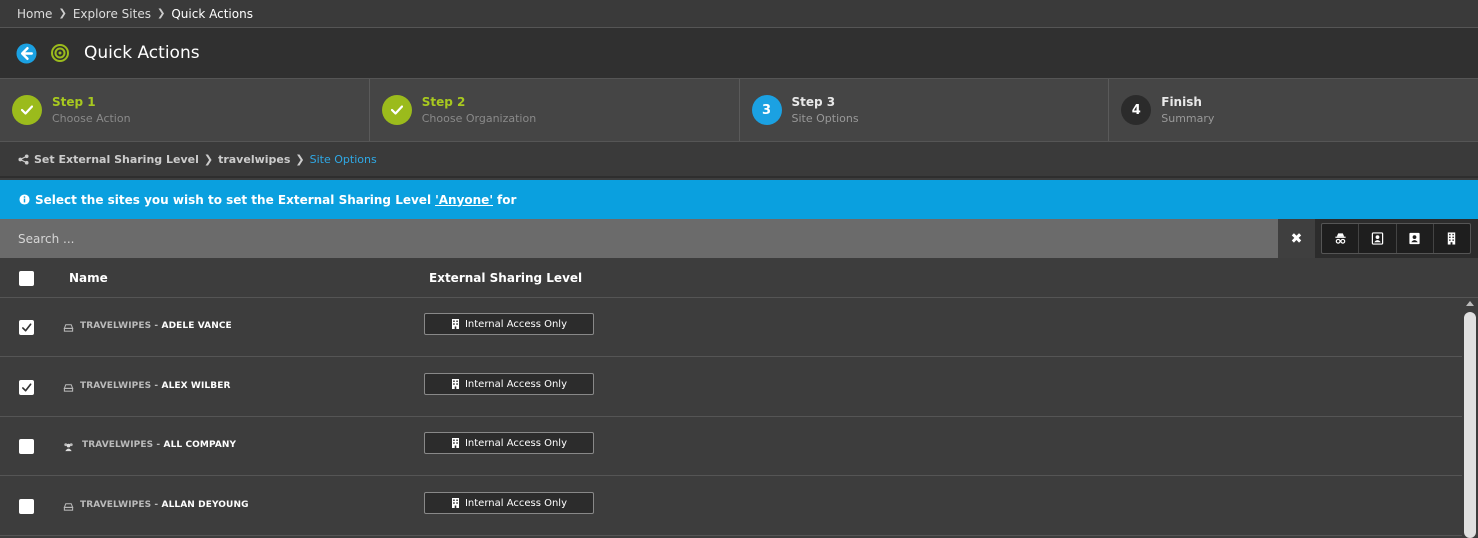  Describe the element at coordinates (159, 445) in the screenshot. I see `site-name: TRAVELWIPES - ALL COMPANY` at that location.